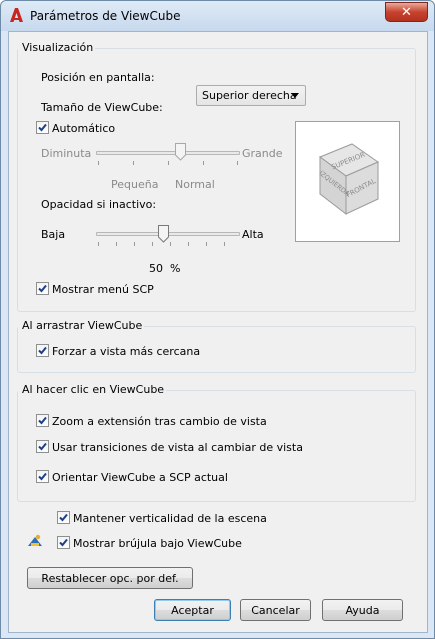  What do you see at coordinates (140, 477) in the screenshot?
I see `orient-ucs-label: Orientar ViewCube a SCP actual` at bounding box center [140, 477].